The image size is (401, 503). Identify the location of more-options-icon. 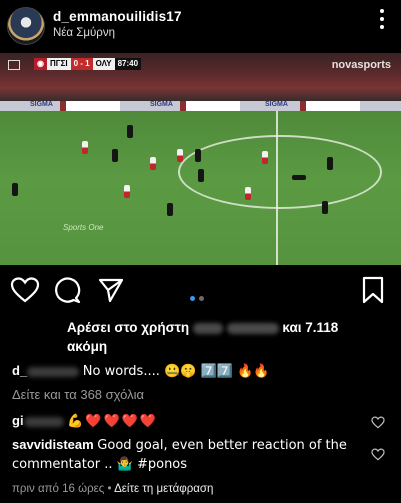
(382, 20).